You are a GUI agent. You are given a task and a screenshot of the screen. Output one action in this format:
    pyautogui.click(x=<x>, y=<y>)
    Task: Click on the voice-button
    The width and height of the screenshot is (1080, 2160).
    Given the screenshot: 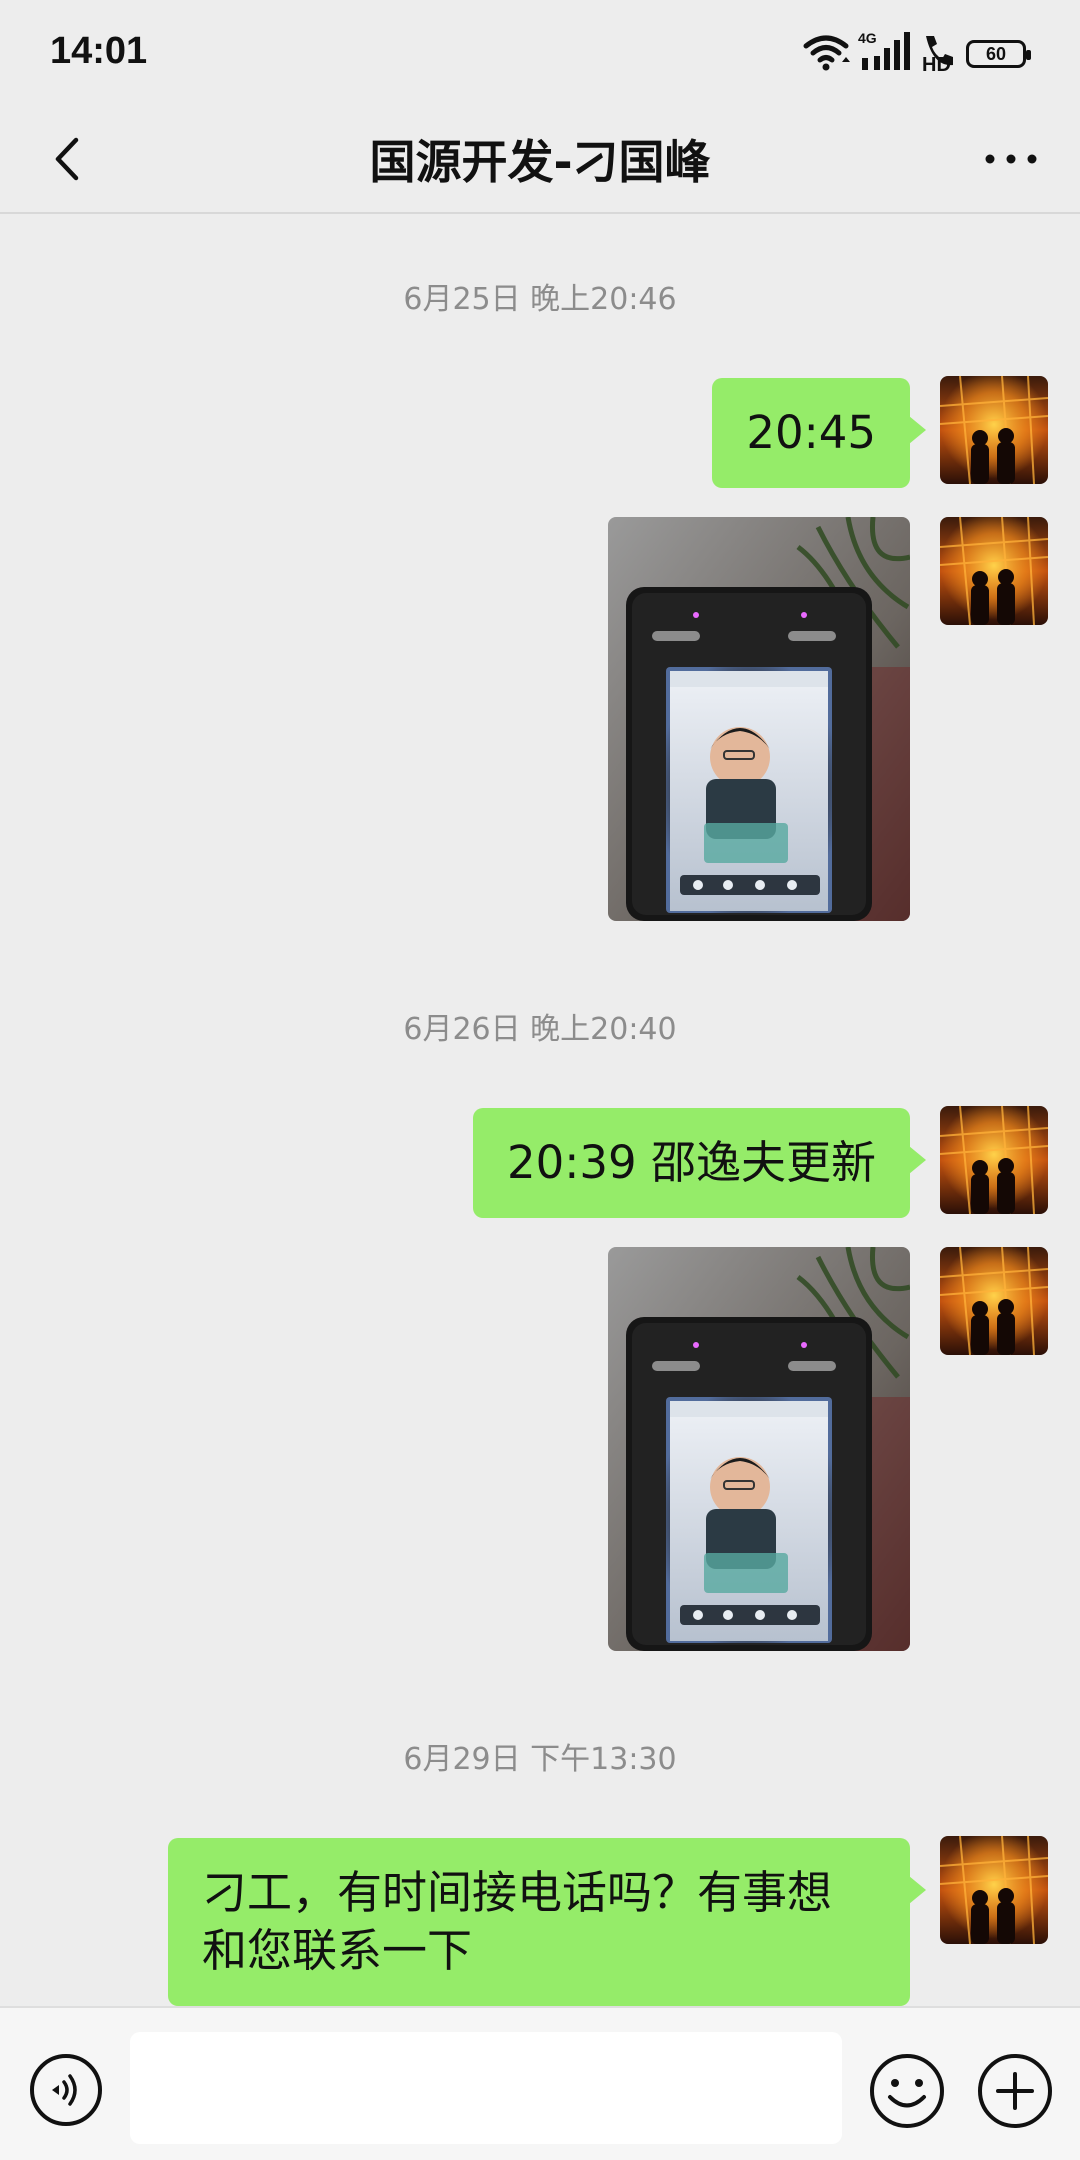 What is the action you would take?
    pyautogui.click(x=66, y=2090)
    